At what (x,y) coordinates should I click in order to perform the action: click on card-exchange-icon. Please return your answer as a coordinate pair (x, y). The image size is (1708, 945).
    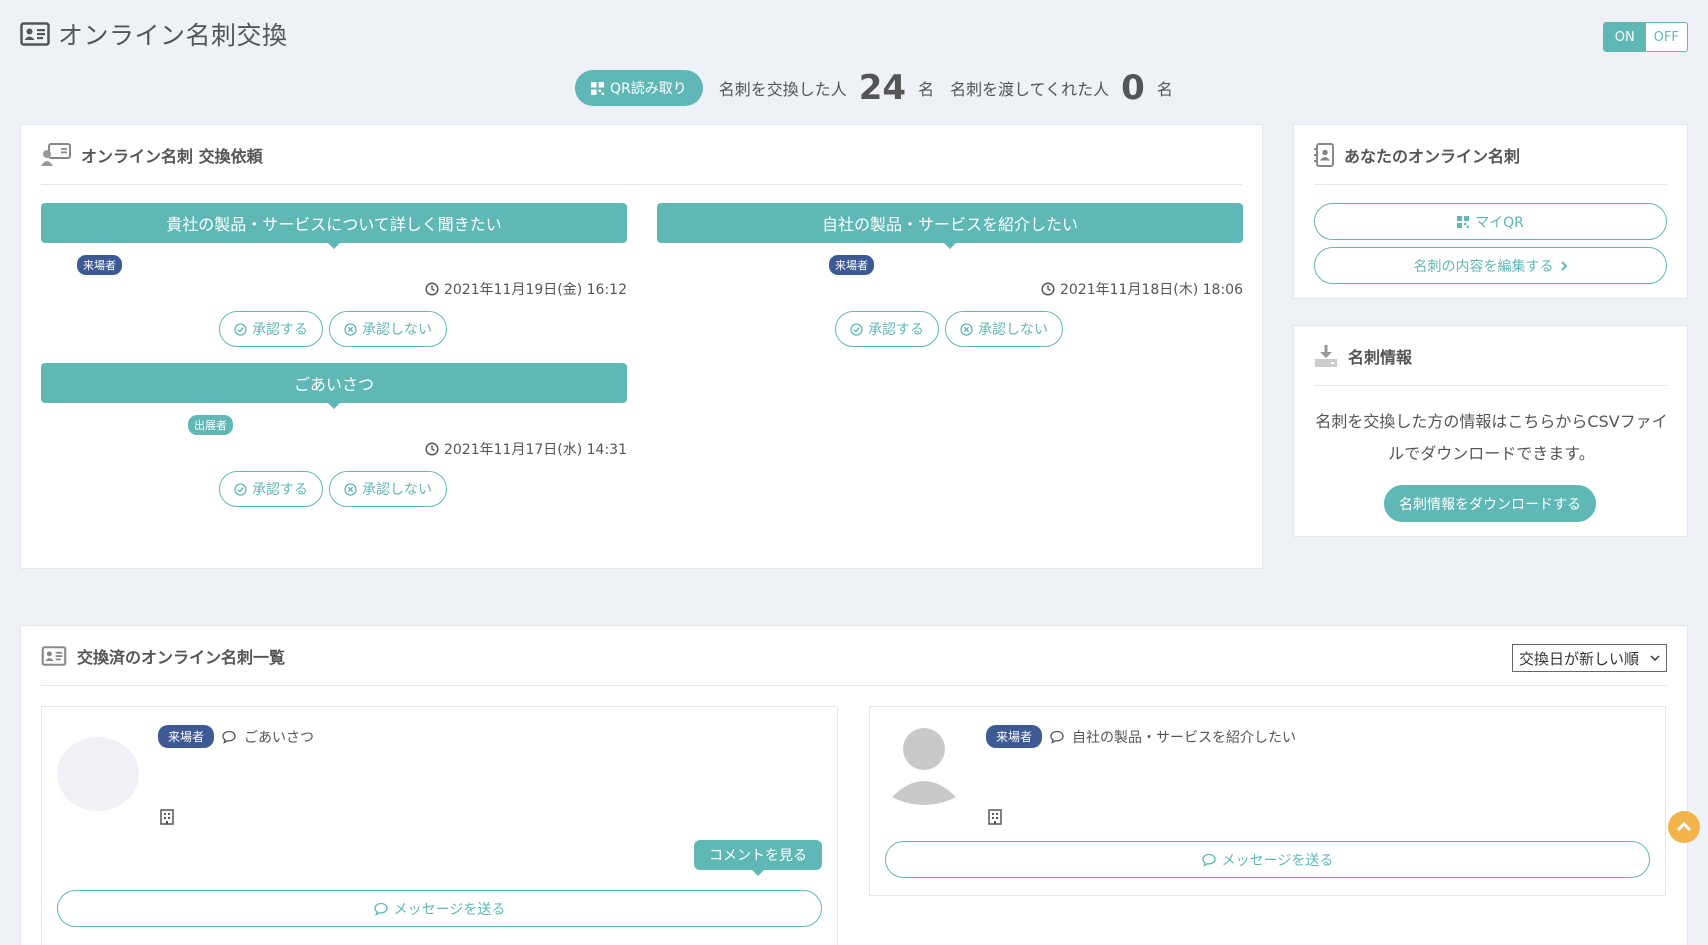
    Looking at the image, I should click on (56, 154).